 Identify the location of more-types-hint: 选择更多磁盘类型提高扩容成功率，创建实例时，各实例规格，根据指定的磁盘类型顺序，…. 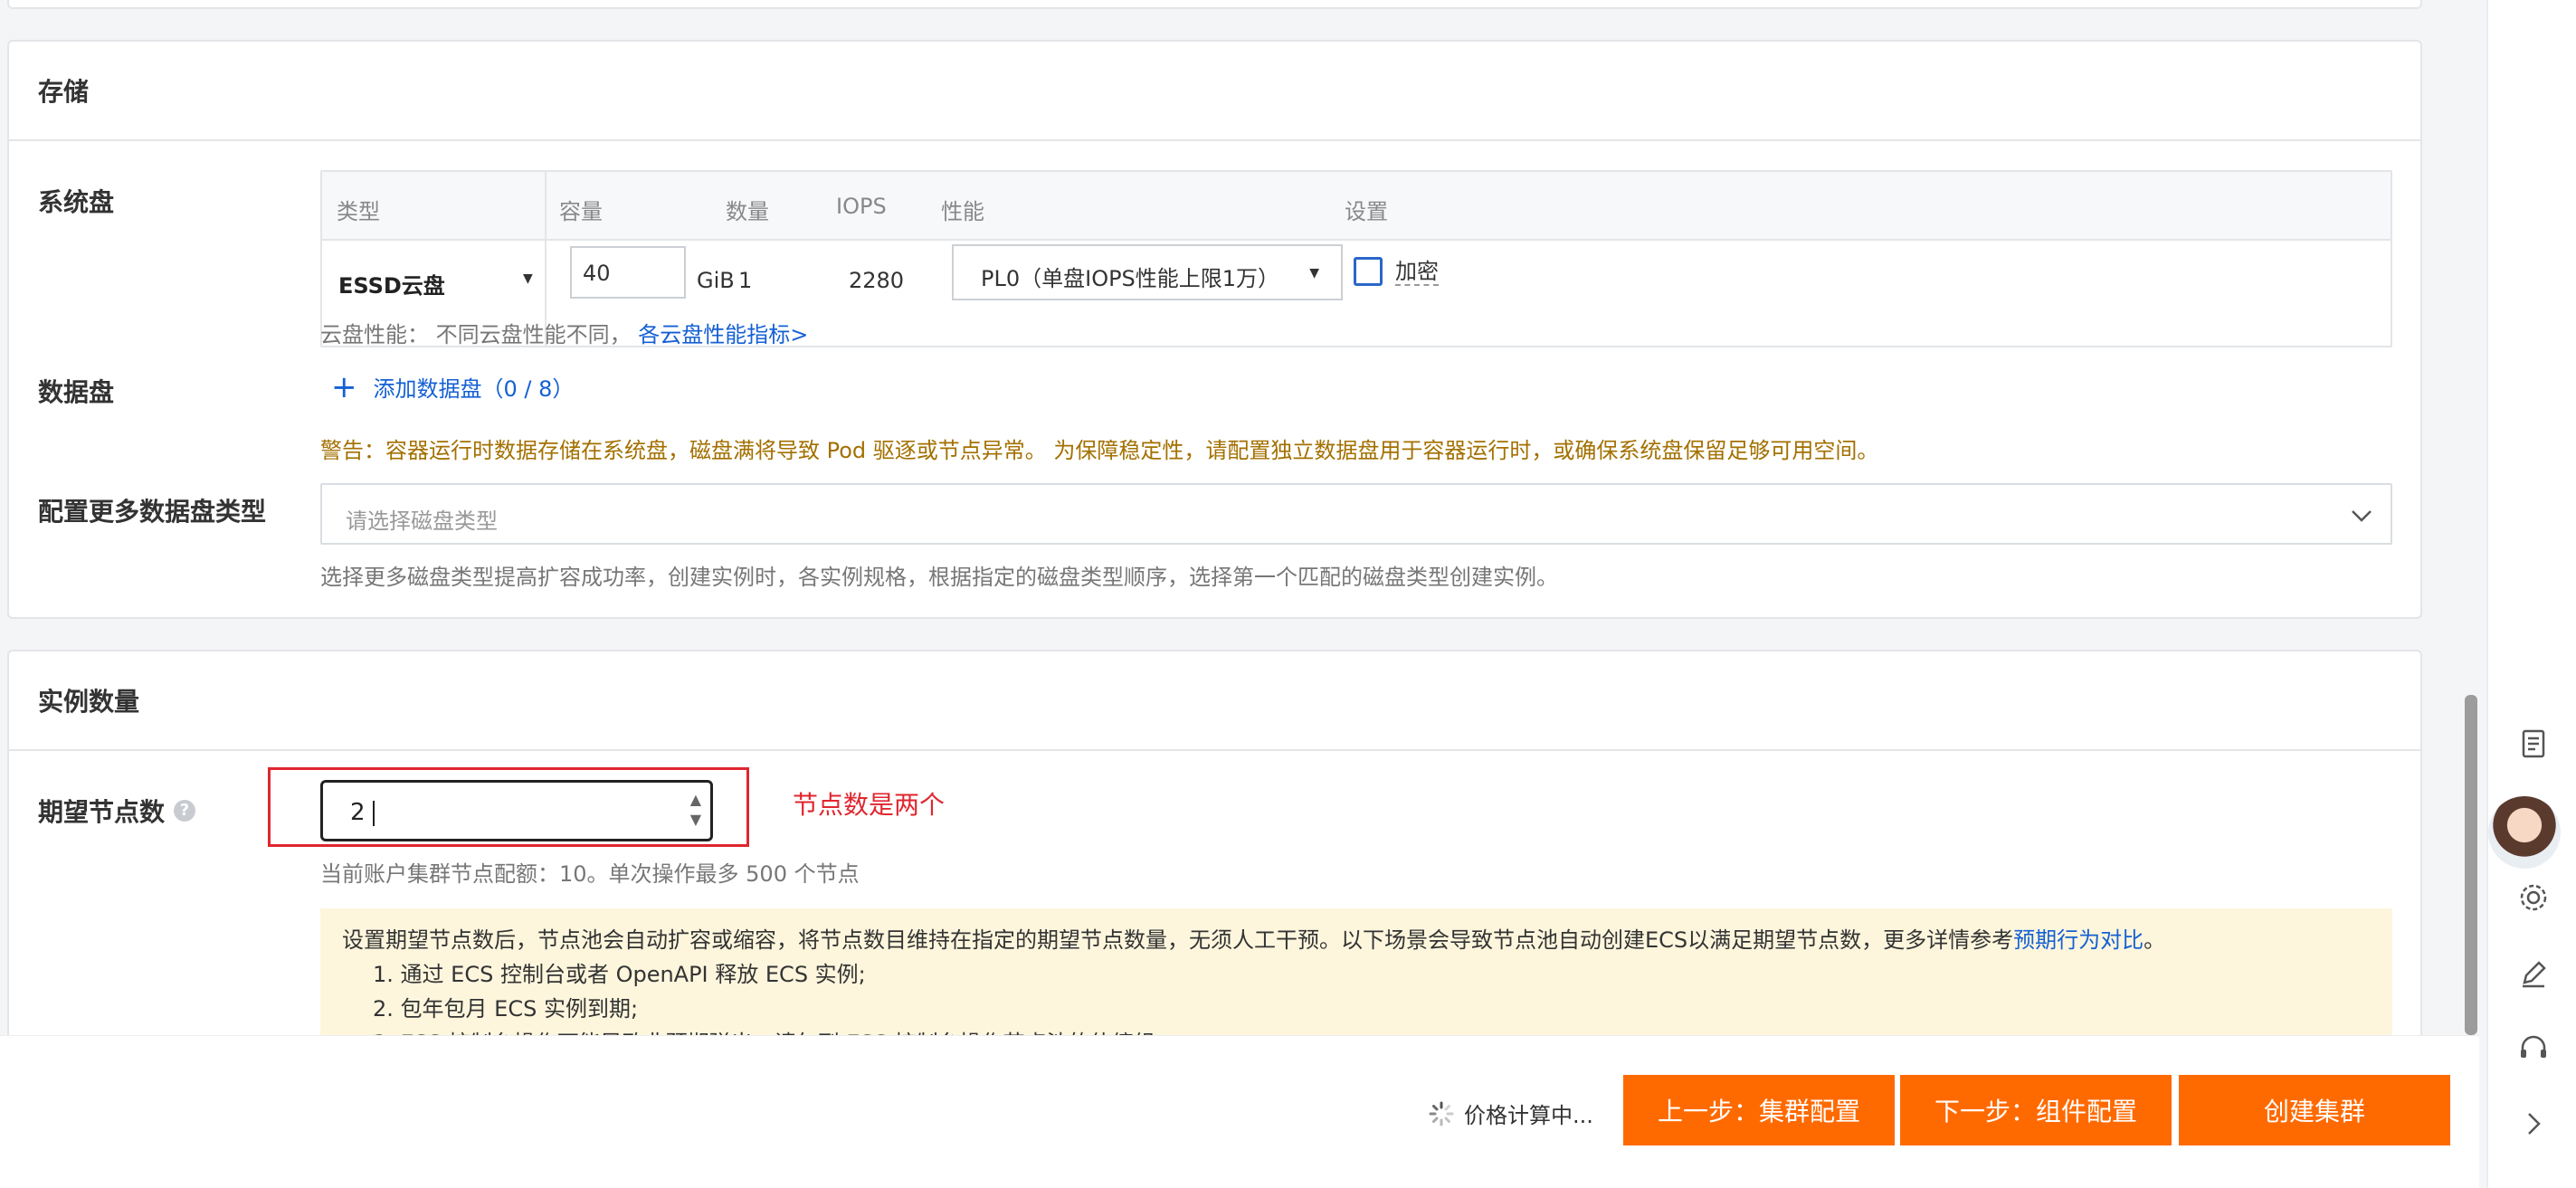
(939, 577).